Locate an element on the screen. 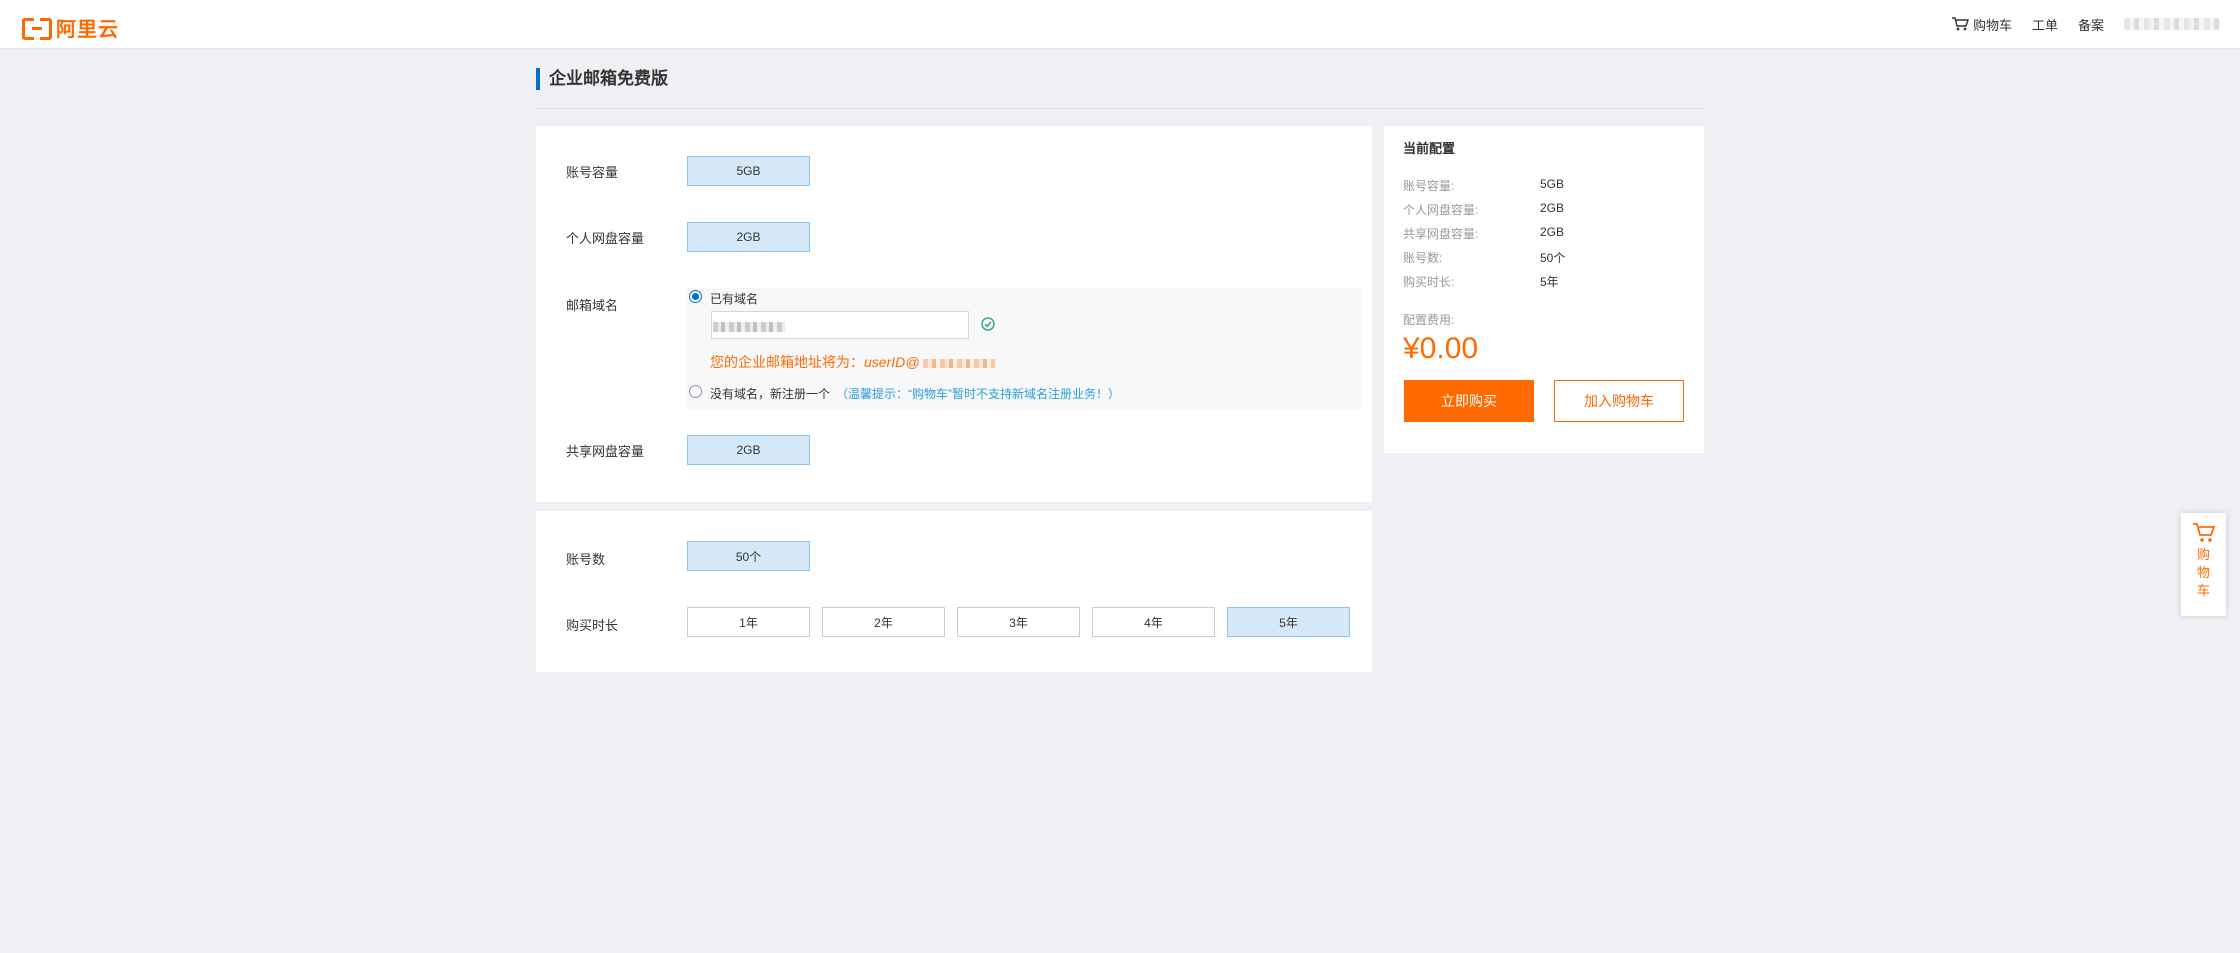 The height and width of the screenshot is (953, 2240). summary-key: 账号数: is located at coordinates (1423, 258).